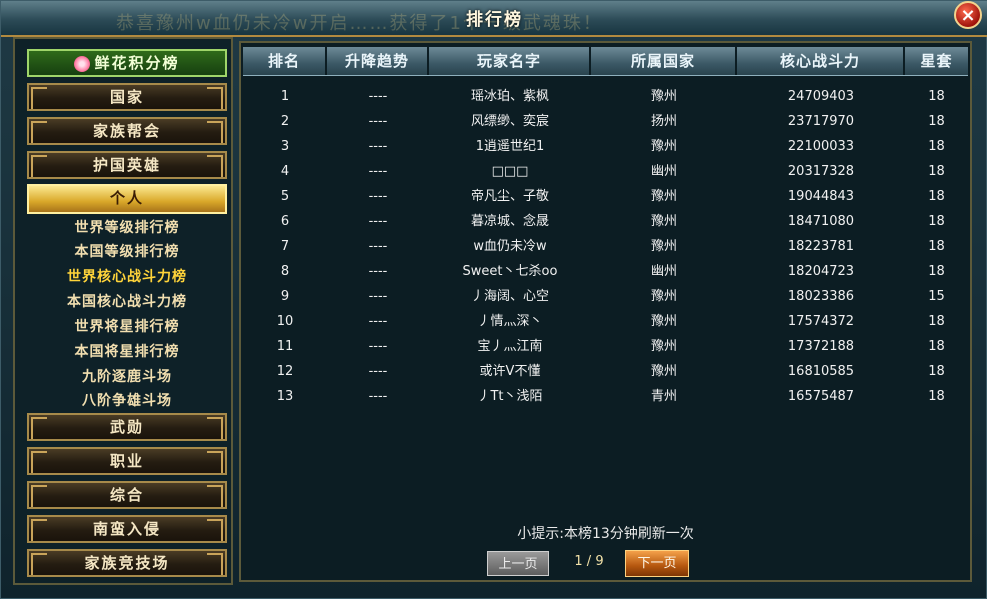  What do you see at coordinates (605, 221) in the screenshot?
I see `table-row: 6 ---- 暮凉城、念晟 豫州 18471080 18` at bounding box center [605, 221].